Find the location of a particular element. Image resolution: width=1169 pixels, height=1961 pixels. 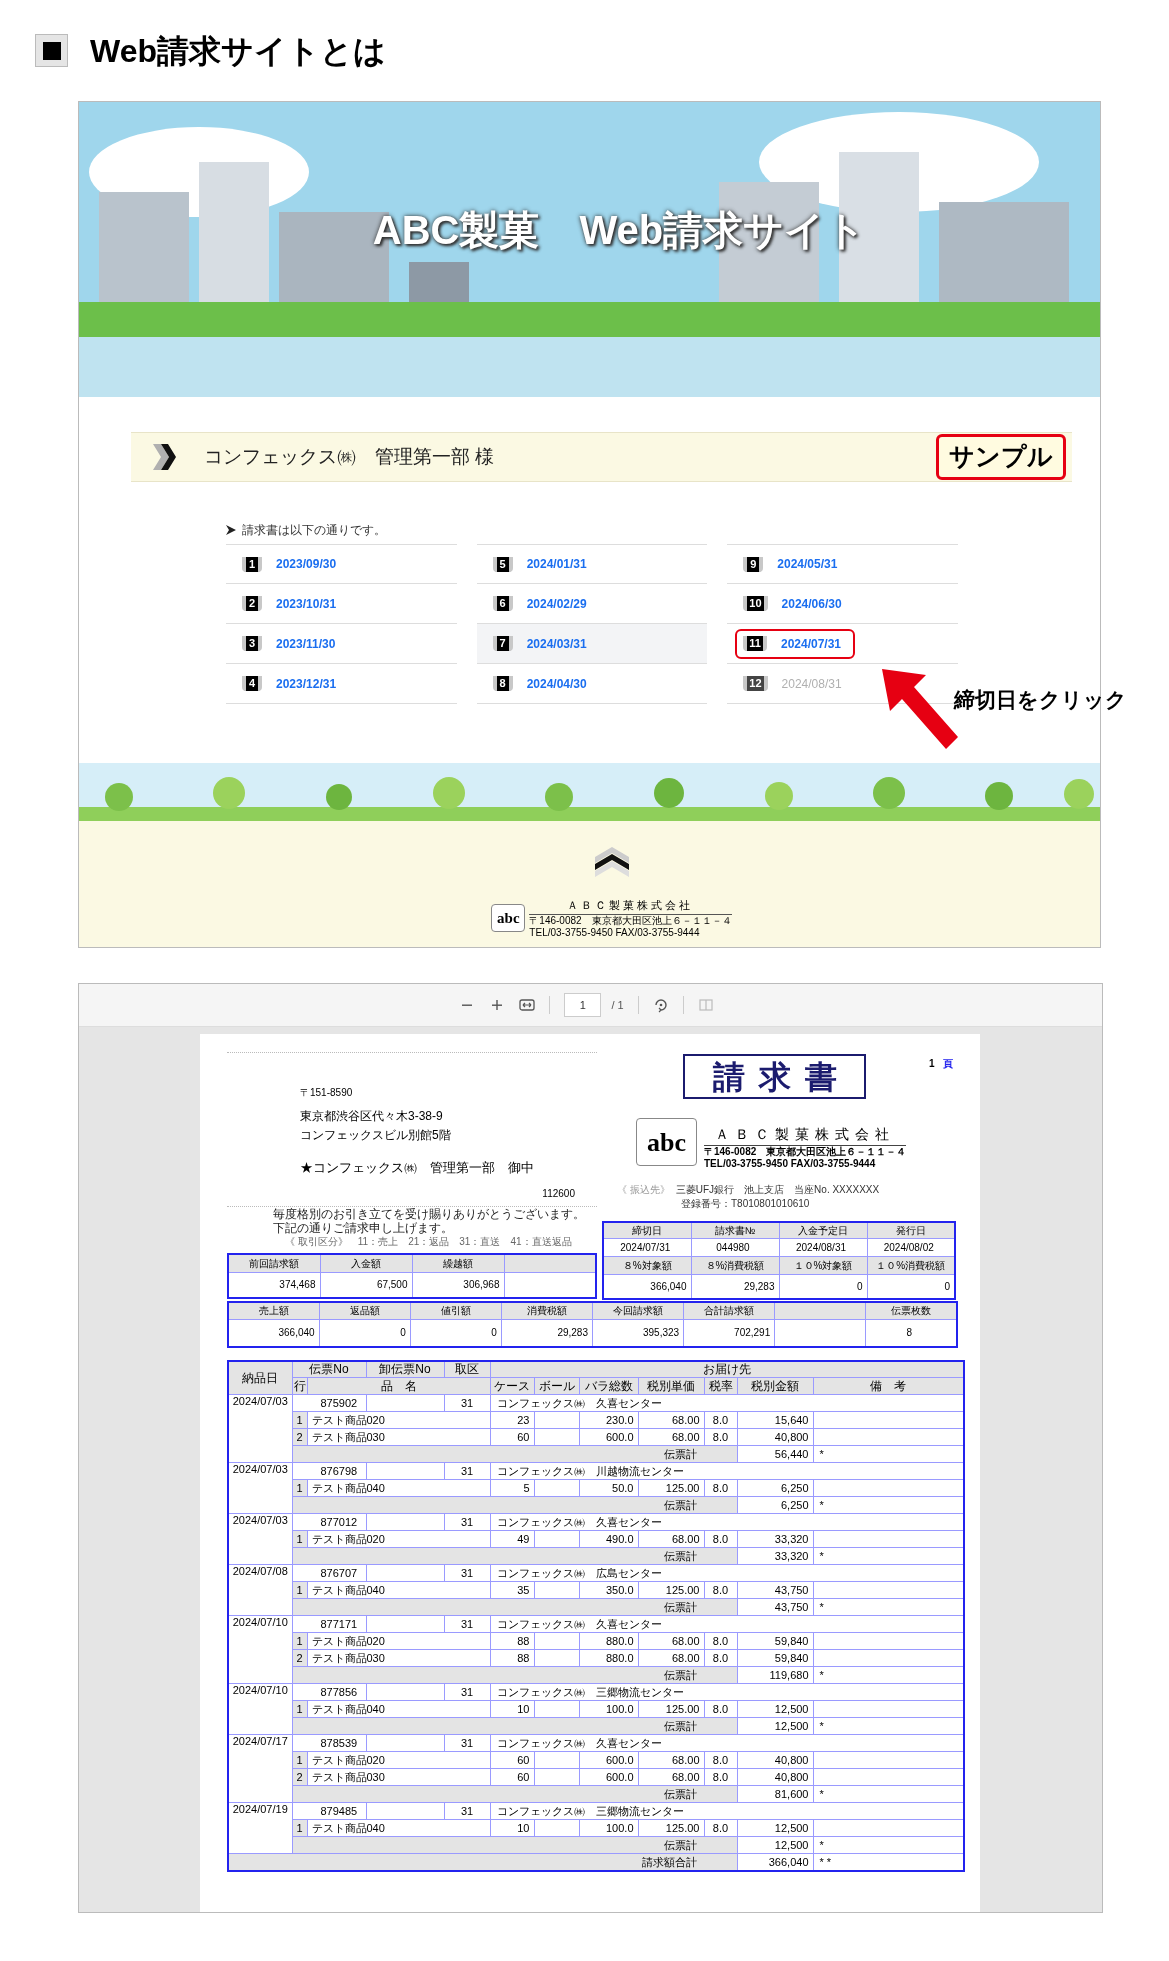

table-cell: 5 is located at coordinates (512, 1488).